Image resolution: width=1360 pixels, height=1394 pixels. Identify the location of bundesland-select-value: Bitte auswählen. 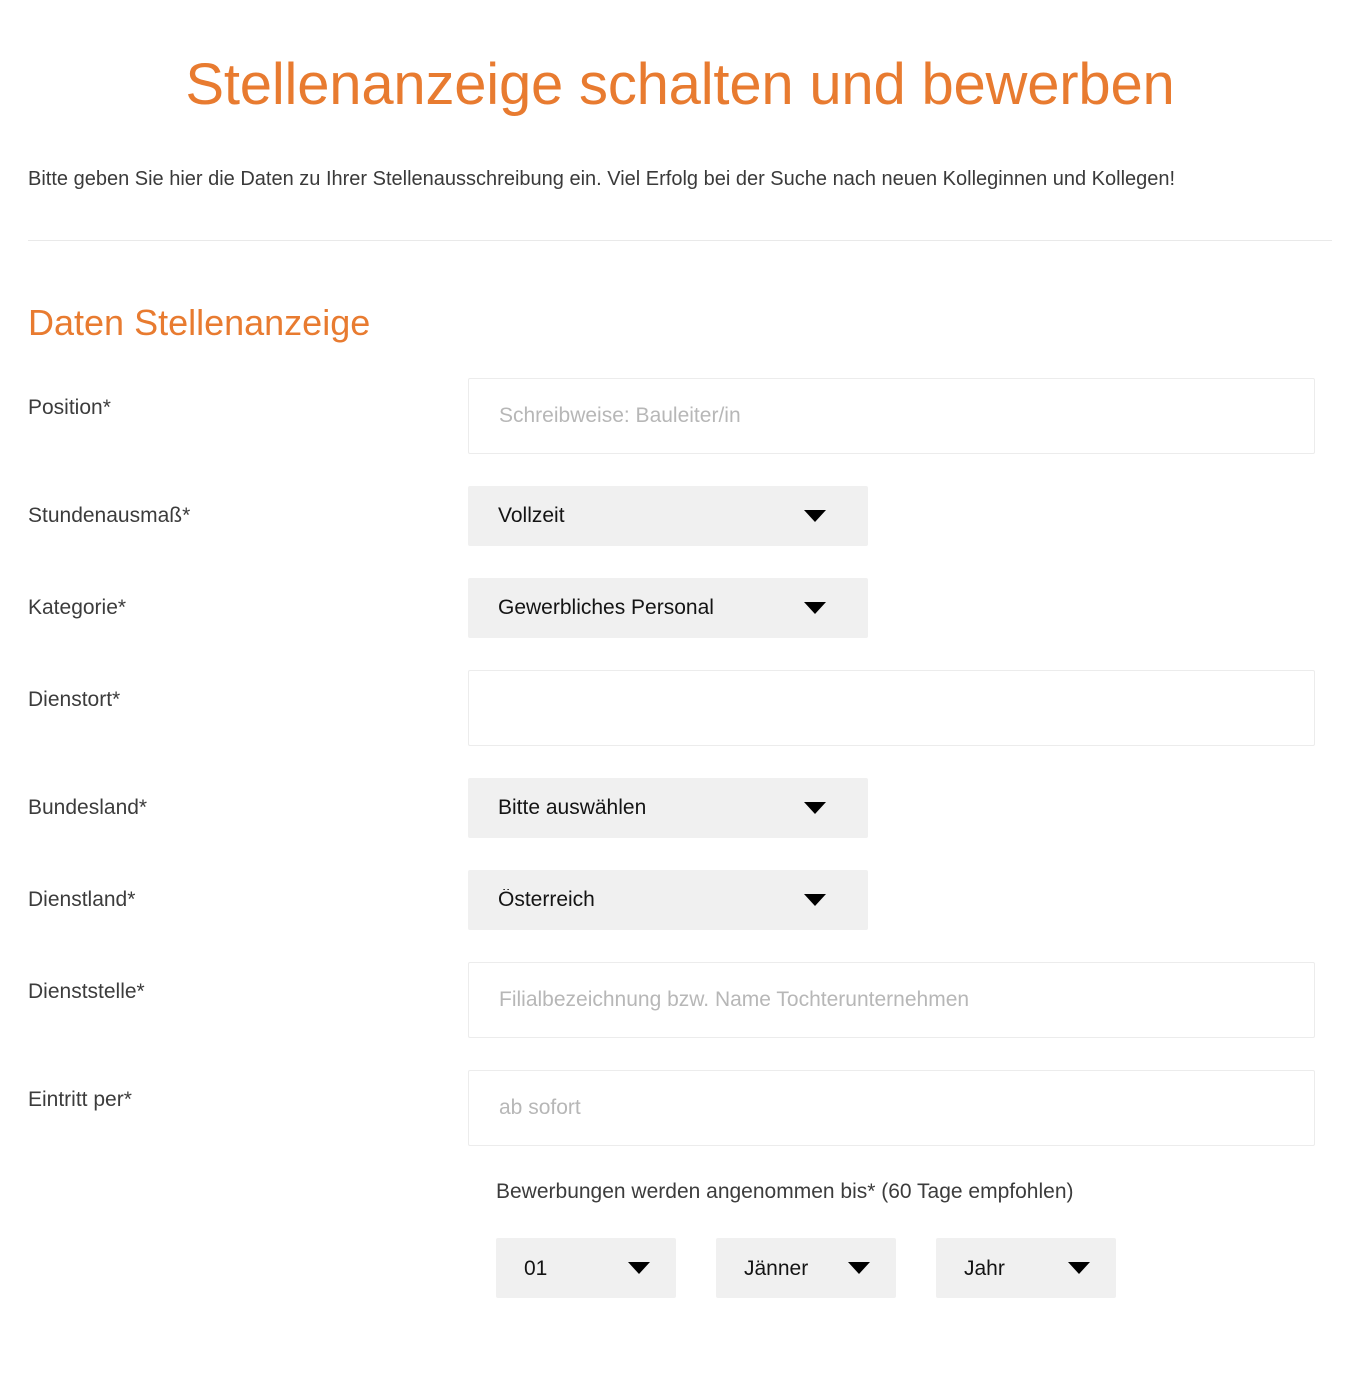
(572, 808).